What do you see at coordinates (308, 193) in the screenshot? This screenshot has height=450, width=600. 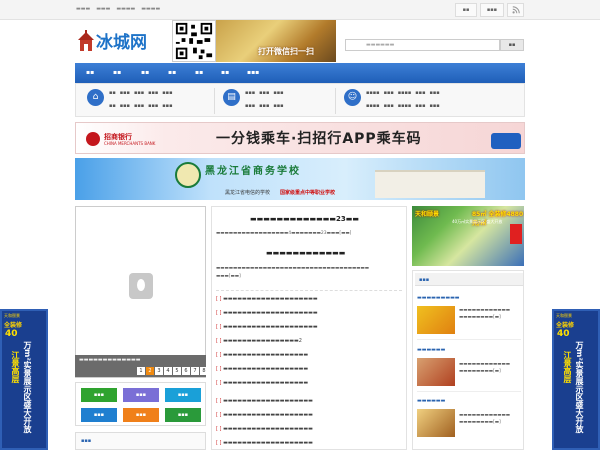 I see `school-subtitle-2: 国家级重点中等职业学校` at bounding box center [308, 193].